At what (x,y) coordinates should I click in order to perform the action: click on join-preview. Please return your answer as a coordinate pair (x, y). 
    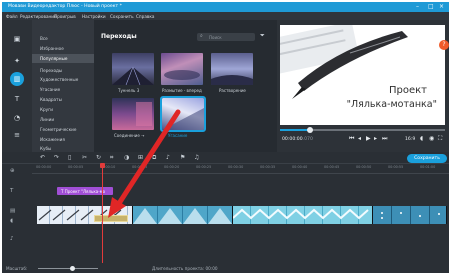
    Looking at the image, I should click on (144, 114).